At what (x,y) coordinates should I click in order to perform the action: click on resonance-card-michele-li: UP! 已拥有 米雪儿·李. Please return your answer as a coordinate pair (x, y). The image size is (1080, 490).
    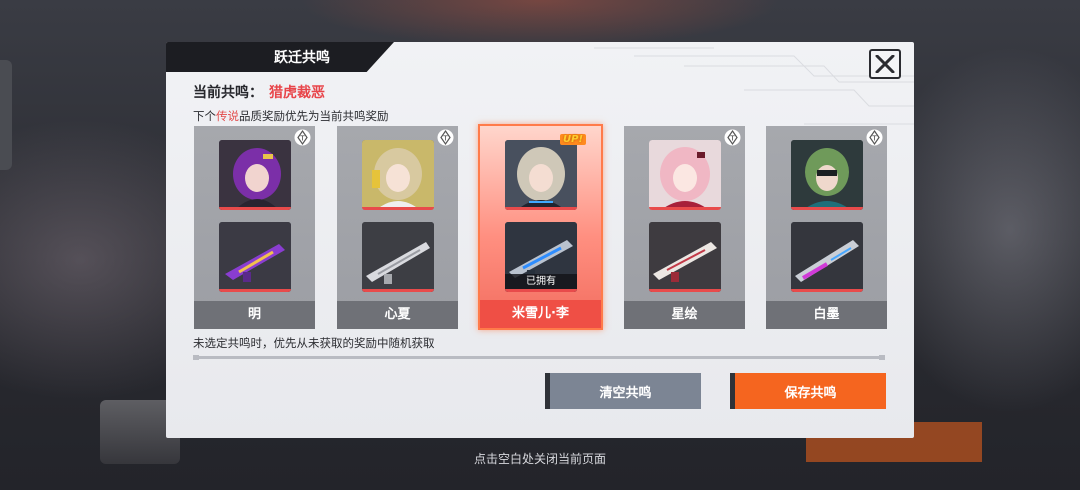
    Looking at the image, I should click on (540, 227).